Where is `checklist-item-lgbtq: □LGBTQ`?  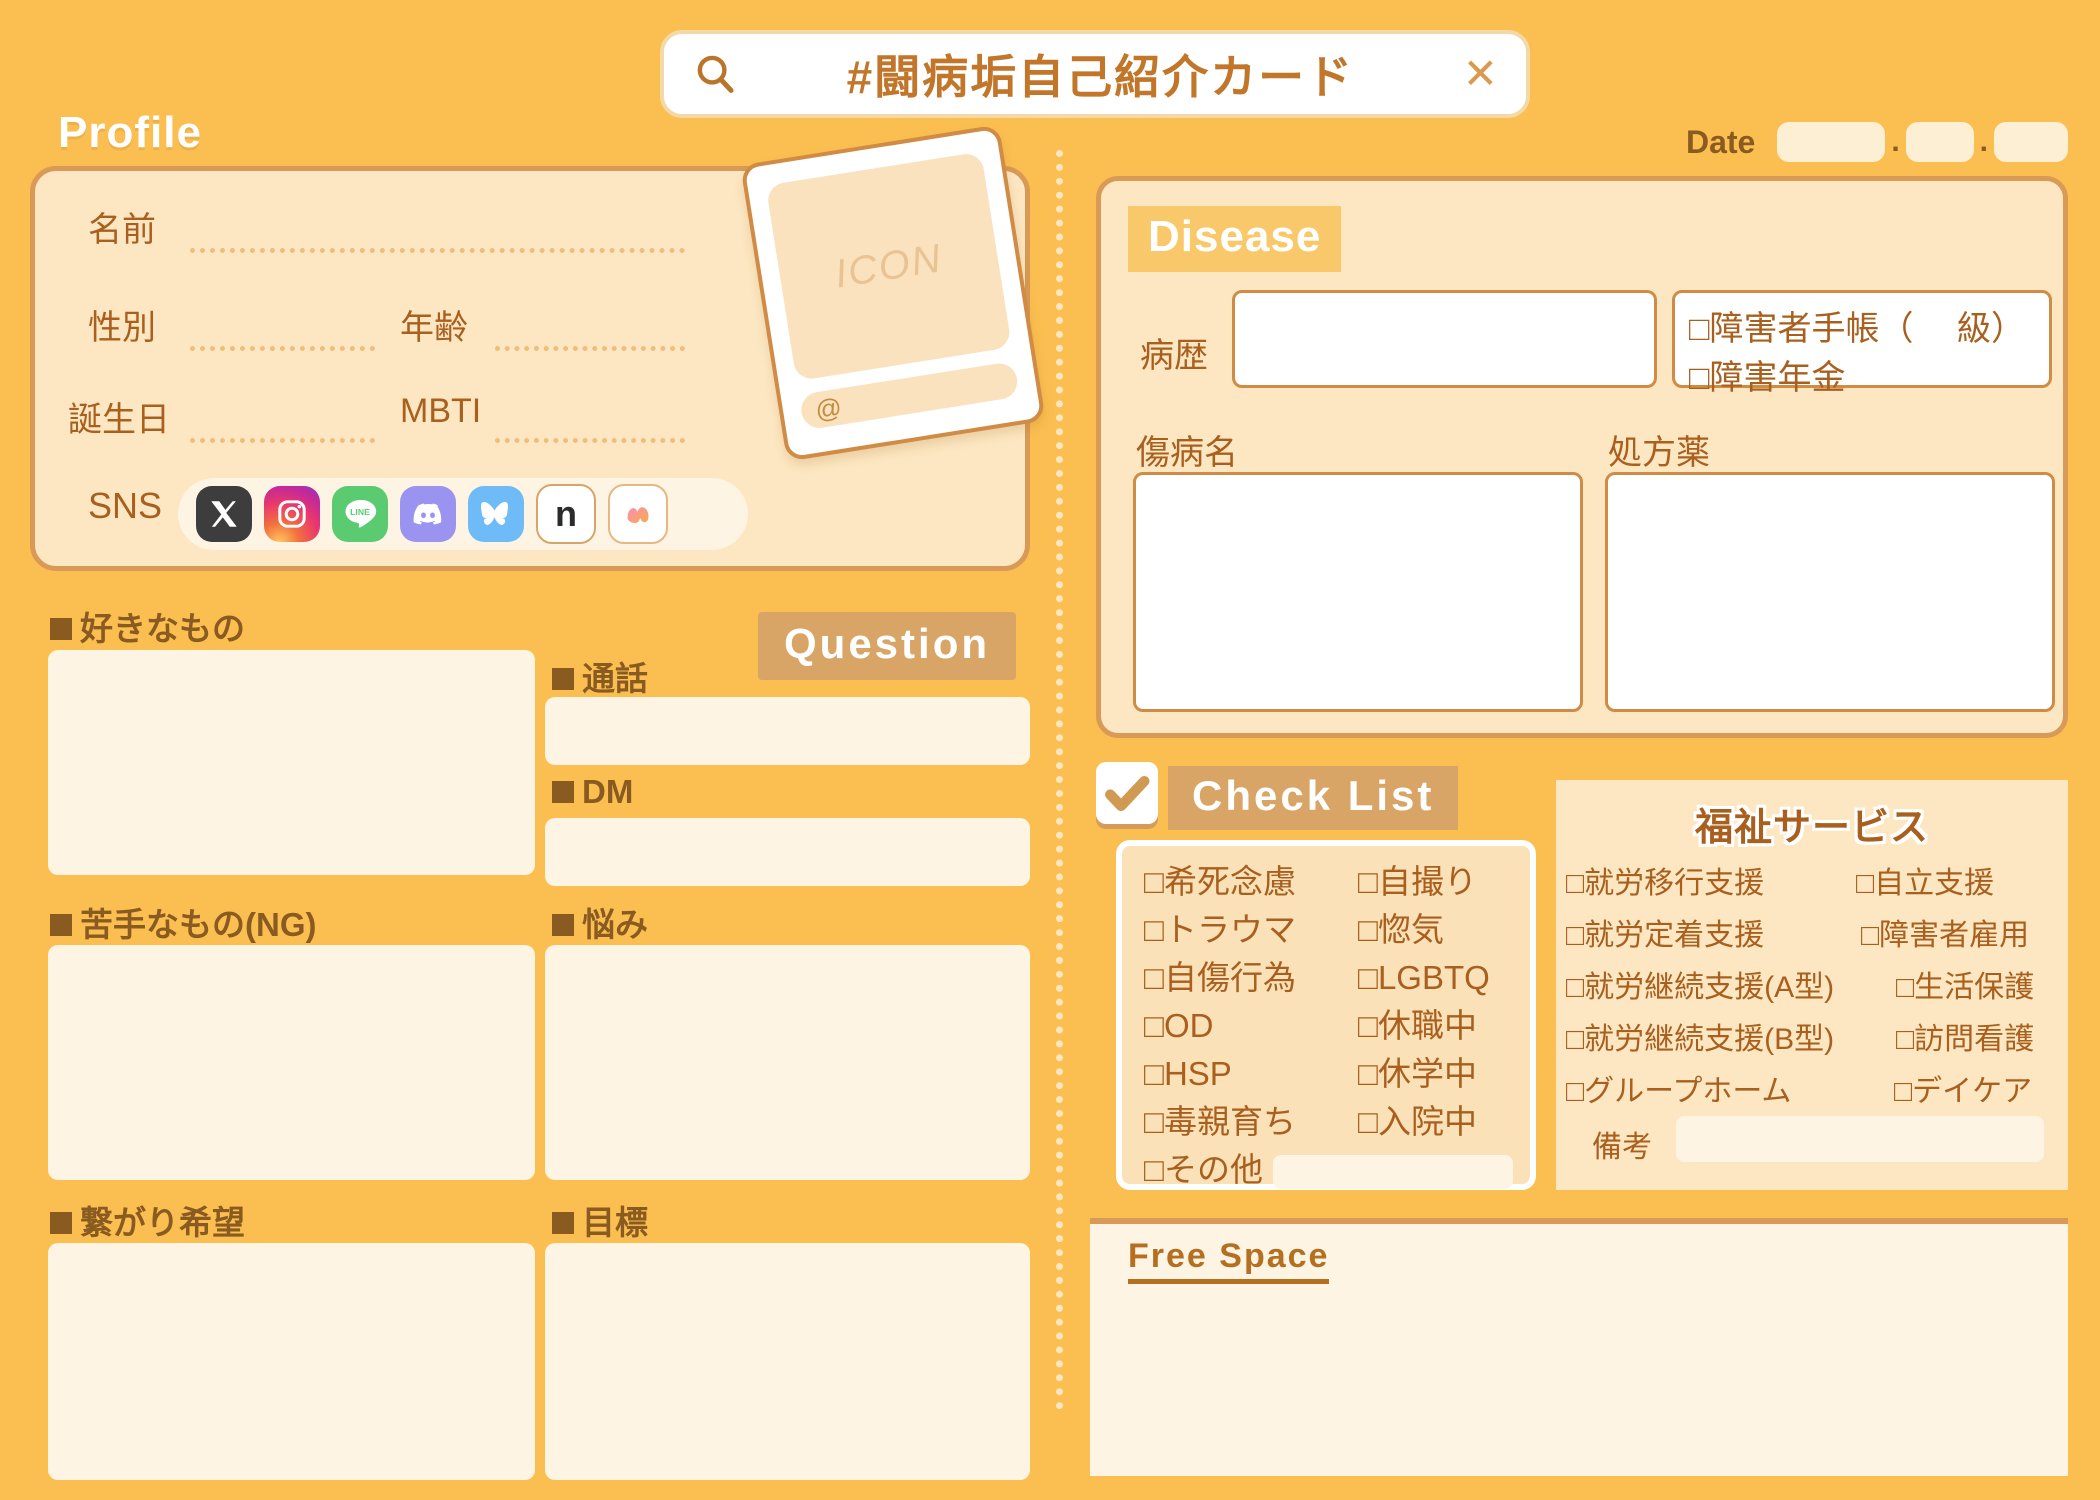
checklist-item-lgbtq: □LGBTQ is located at coordinates (1424, 978).